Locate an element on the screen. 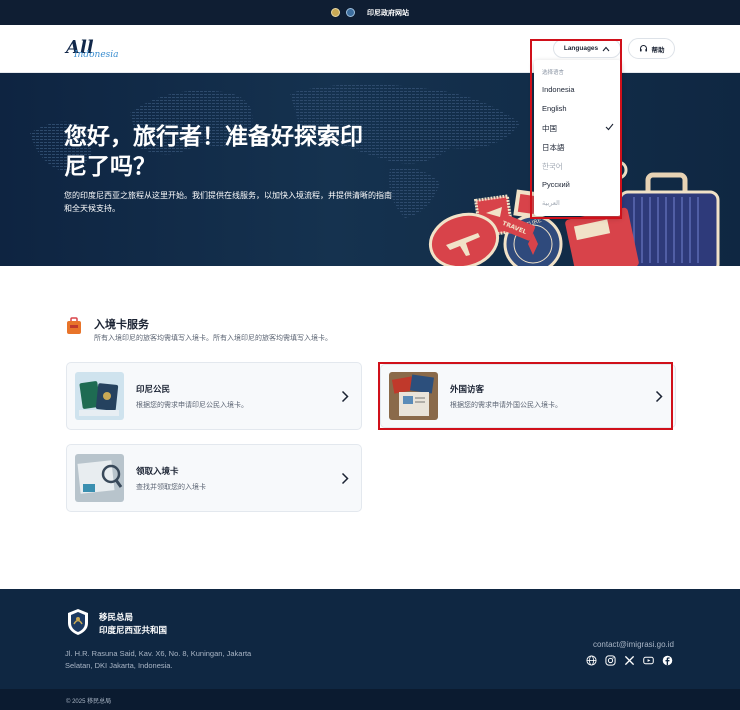 The width and height of the screenshot is (740, 710). all-indonesia-logo: All Indonesia is located at coordinates (96, 51).